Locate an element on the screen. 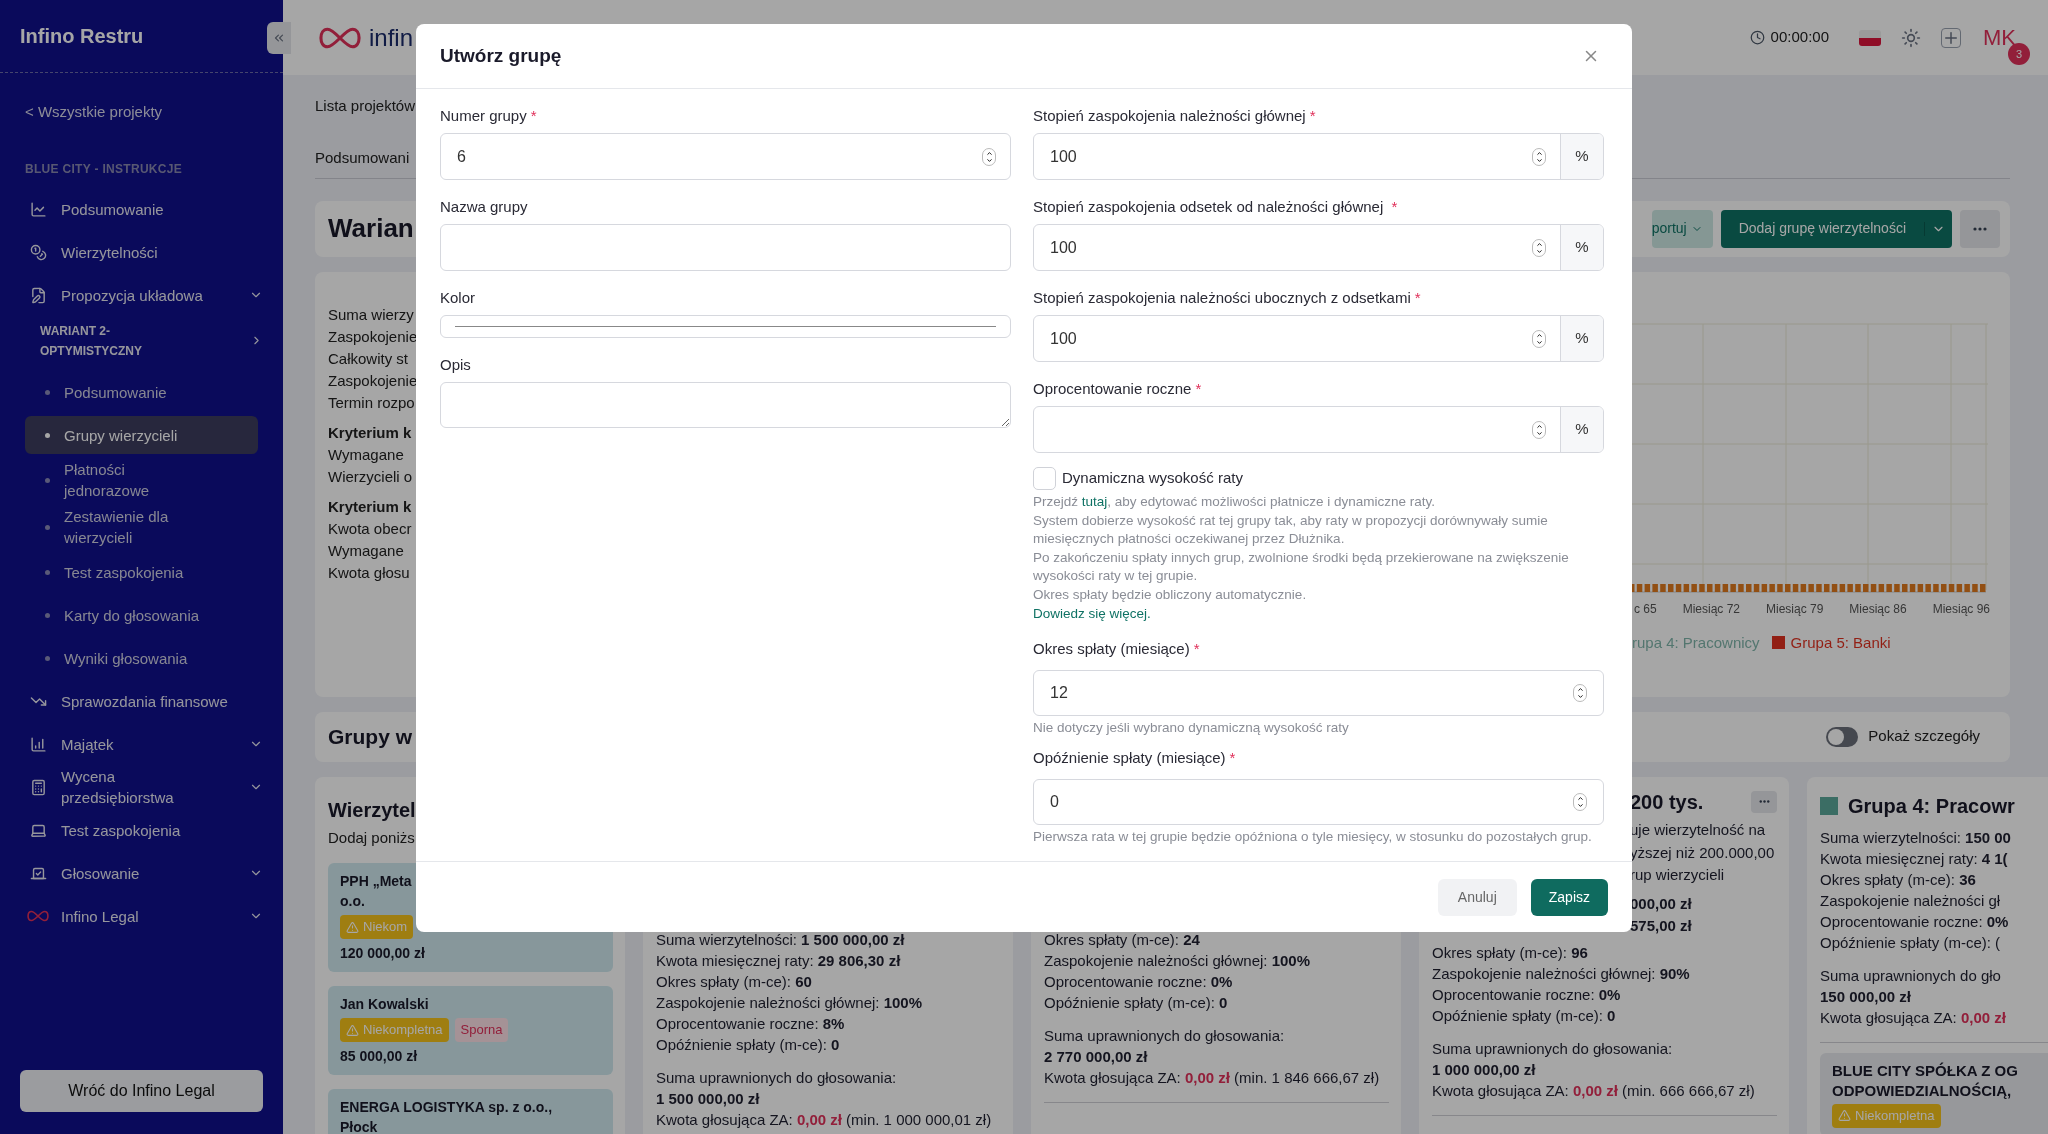  warning-icon is located at coordinates (352, 927).